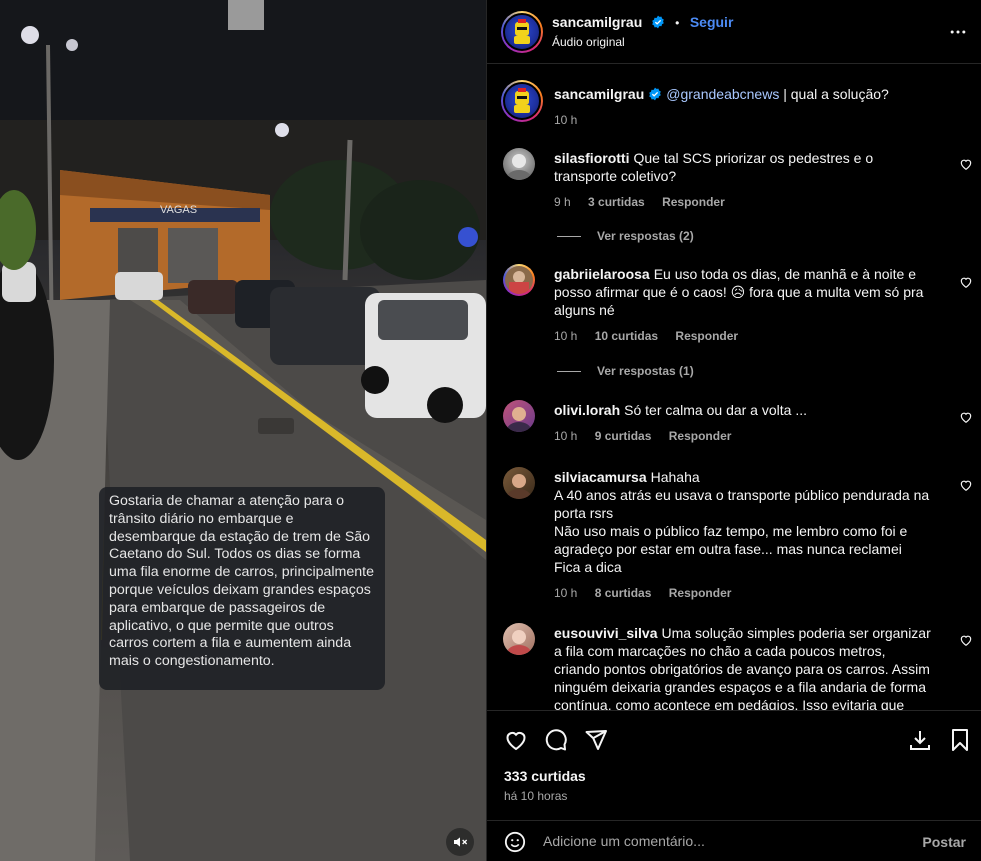 The image size is (981, 861). What do you see at coordinates (623, 593) in the screenshot?
I see `comment-likes: 8 curtidas` at bounding box center [623, 593].